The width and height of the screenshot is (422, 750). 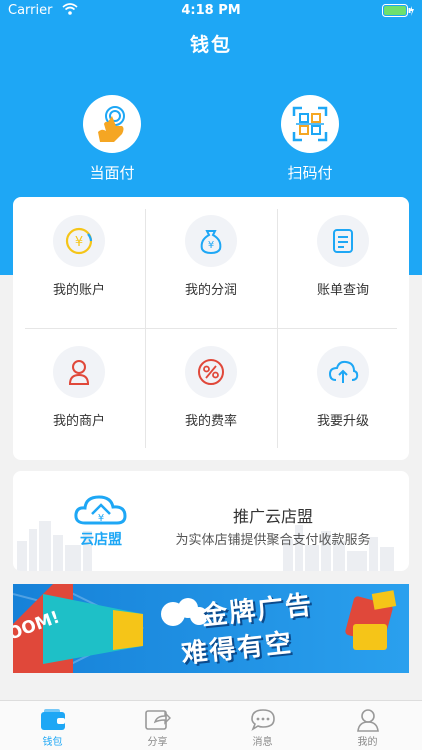 I want to click on status-bar: Carrier 4:18 PM, so click(x=211, y=11).